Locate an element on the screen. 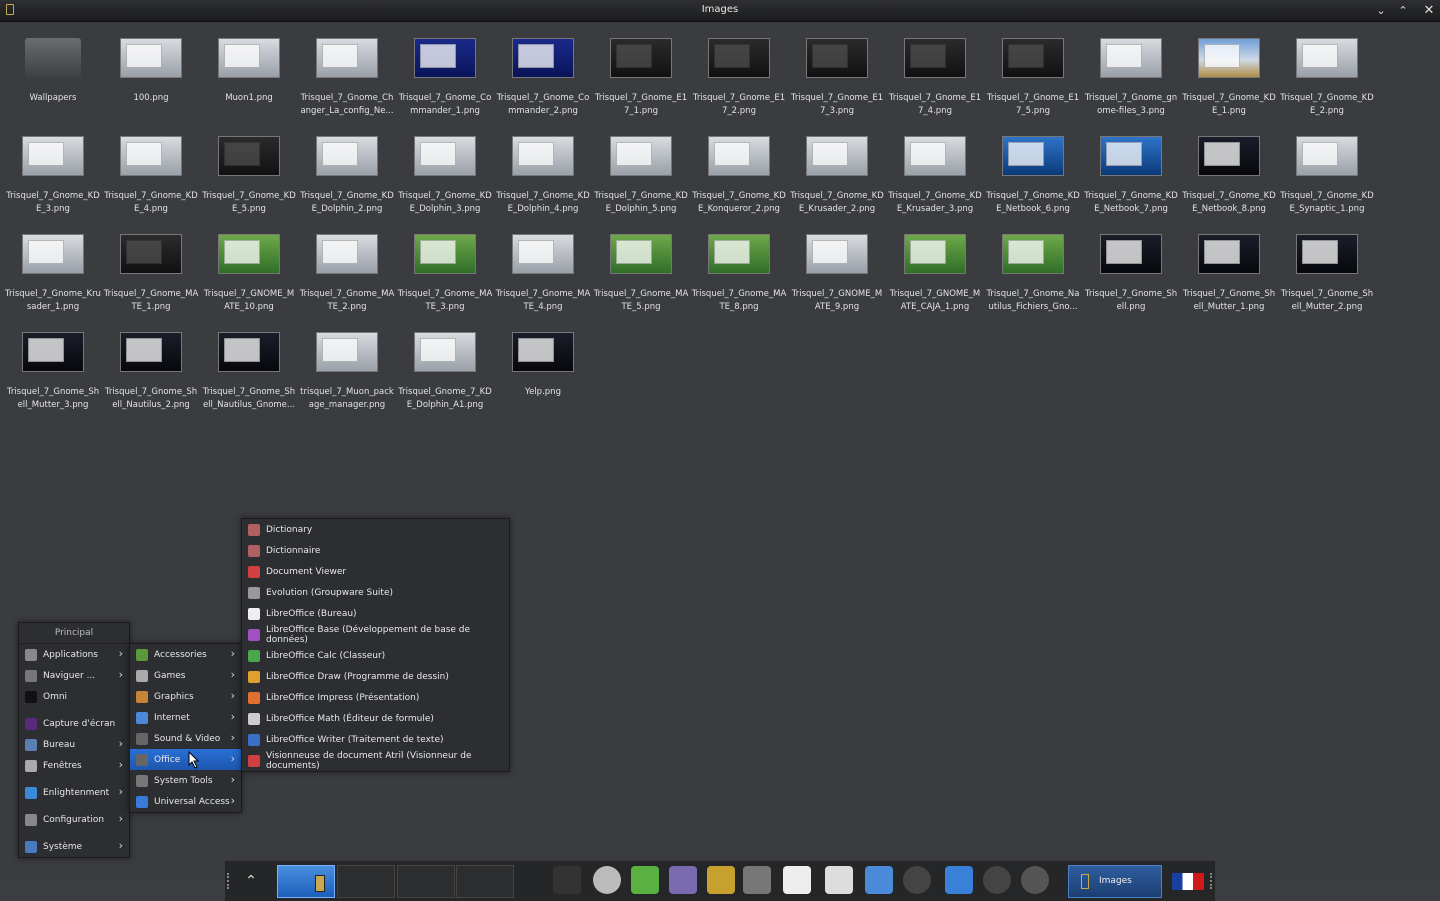  file-item: Trisquel_7_Gnome_MATE_2.png is located at coordinates (347, 283).